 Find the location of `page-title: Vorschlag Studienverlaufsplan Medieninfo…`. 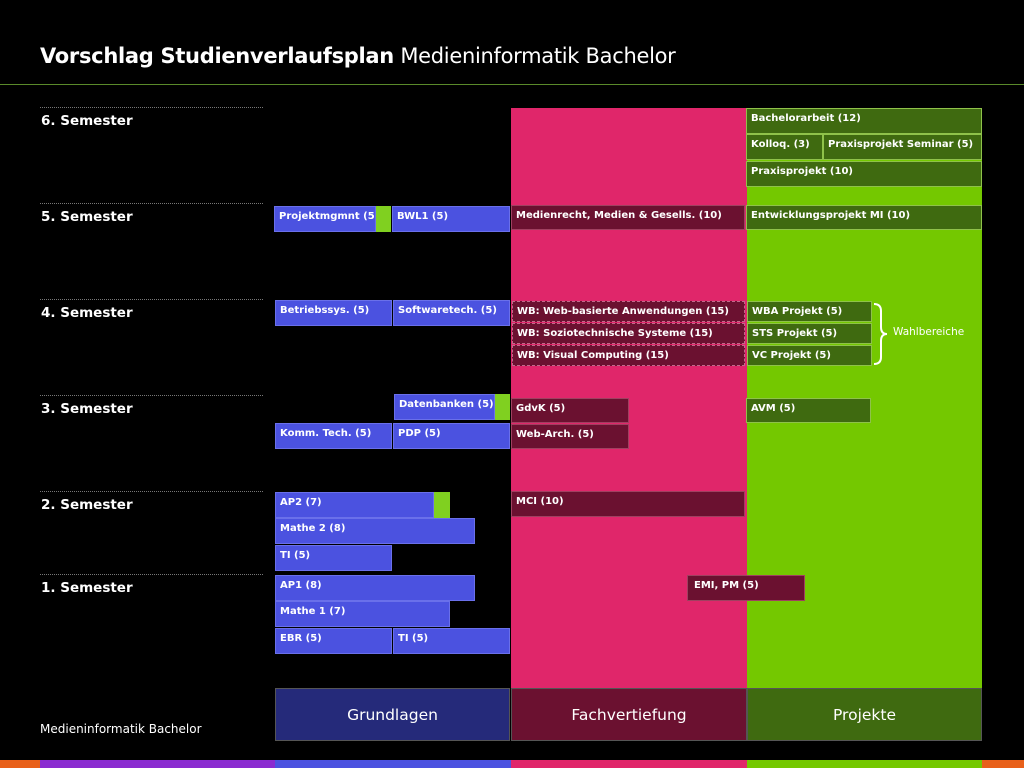

page-title: Vorschlag Studienverlaufsplan Medieninfo… is located at coordinates (358, 56).